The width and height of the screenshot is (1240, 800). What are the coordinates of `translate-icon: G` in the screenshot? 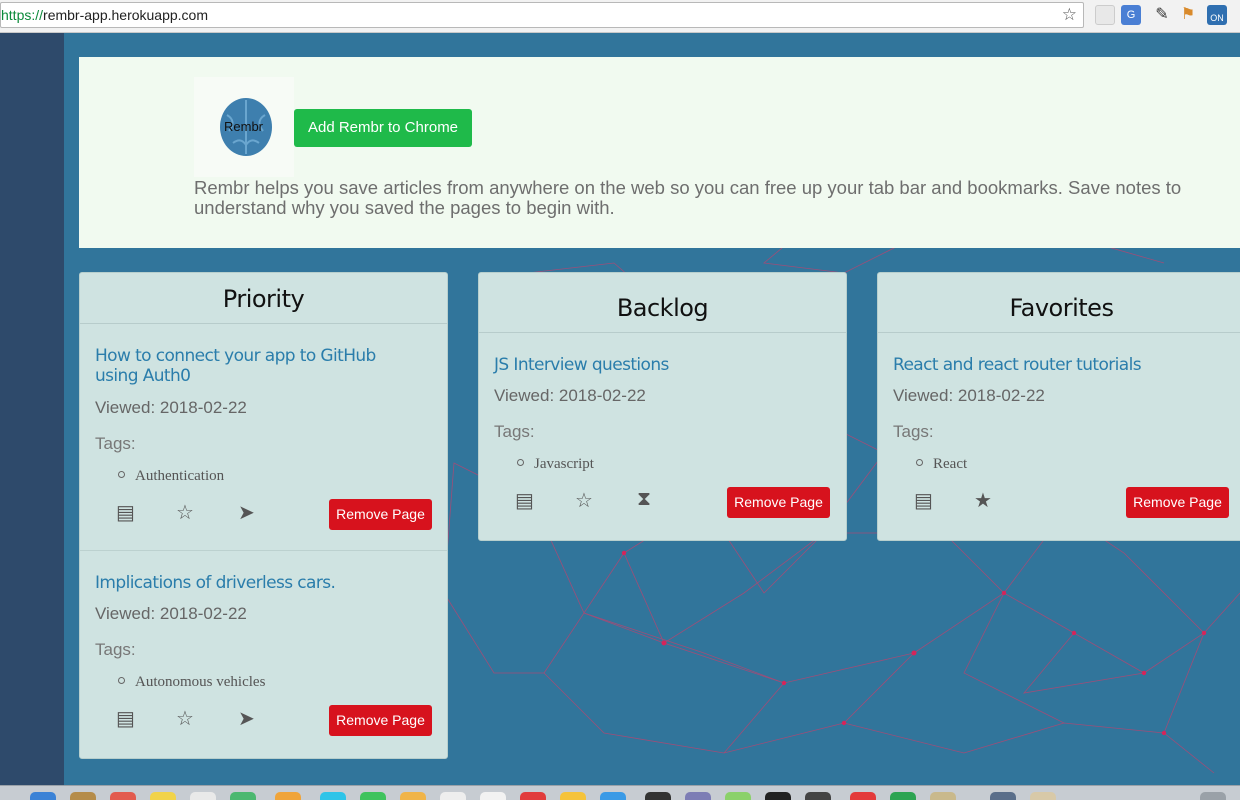 It's located at (1131, 15).